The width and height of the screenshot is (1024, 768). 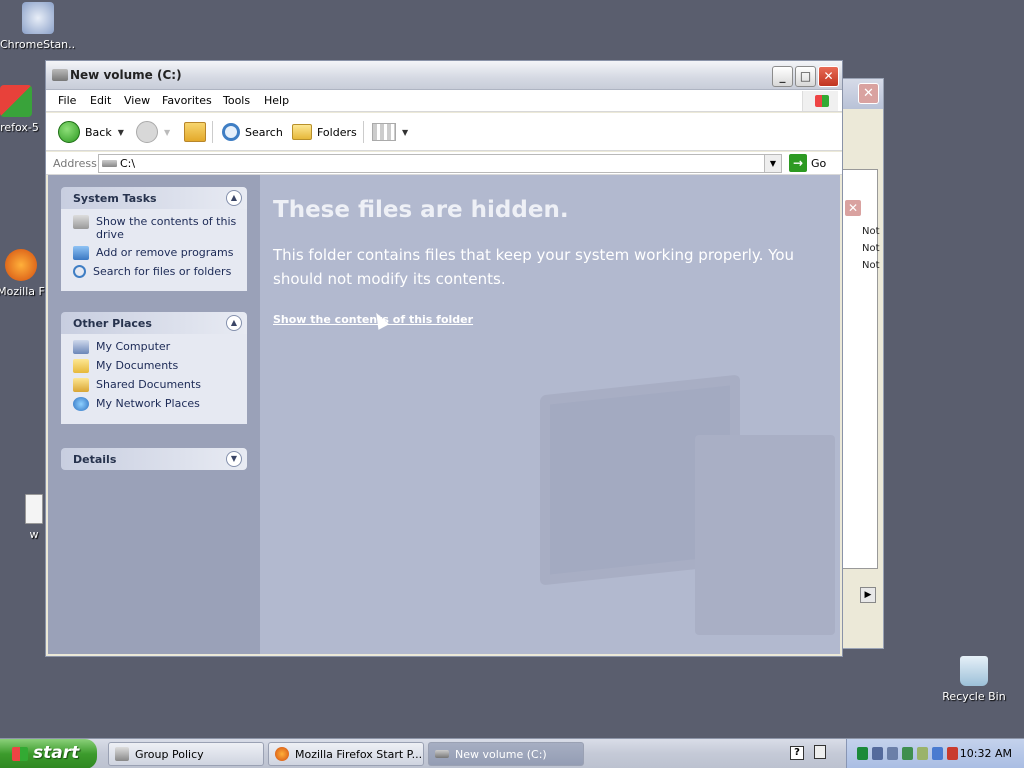 What do you see at coordinates (782, 76) in the screenshot?
I see `minimize-button: _` at bounding box center [782, 76].